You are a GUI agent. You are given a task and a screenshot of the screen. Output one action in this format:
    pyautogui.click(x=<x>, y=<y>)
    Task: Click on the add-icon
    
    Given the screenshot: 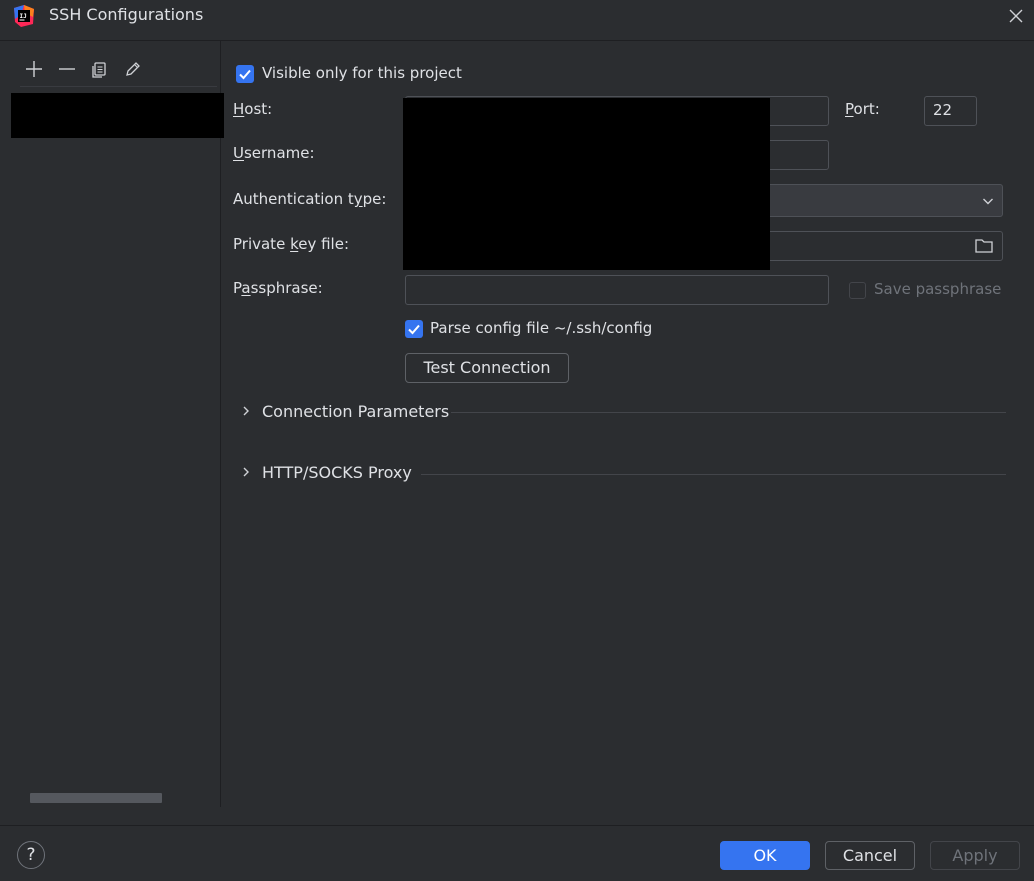 What is the action you would take?
    pyautogui.click(x=34, y=69)
    